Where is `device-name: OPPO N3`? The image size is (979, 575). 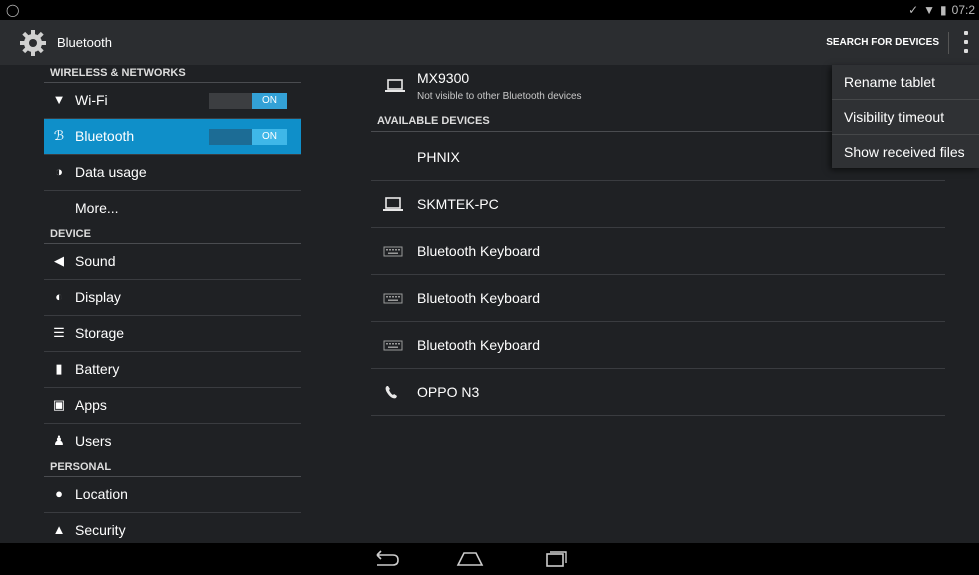 device-name: OPPO N3 is located at coordinates (448, 392).